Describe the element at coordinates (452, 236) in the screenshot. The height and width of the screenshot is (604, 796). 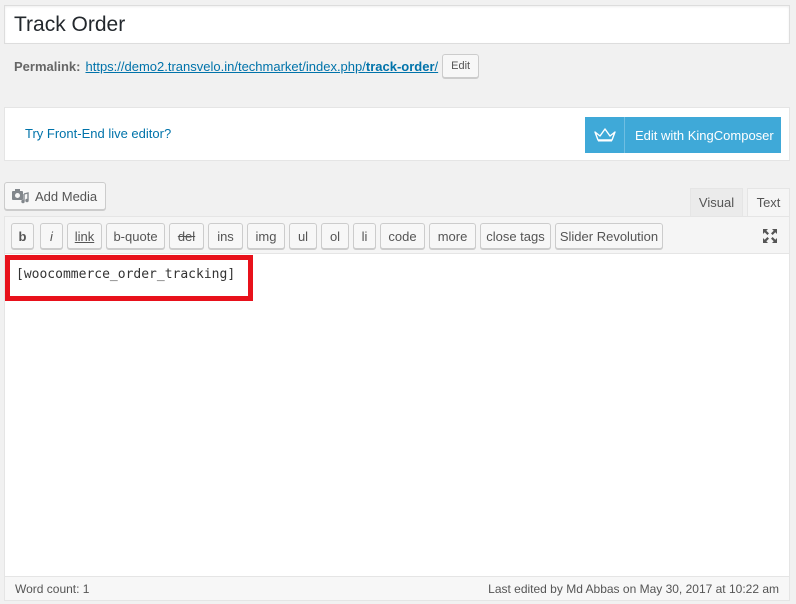
I see `qt-more-button: more` at that location.